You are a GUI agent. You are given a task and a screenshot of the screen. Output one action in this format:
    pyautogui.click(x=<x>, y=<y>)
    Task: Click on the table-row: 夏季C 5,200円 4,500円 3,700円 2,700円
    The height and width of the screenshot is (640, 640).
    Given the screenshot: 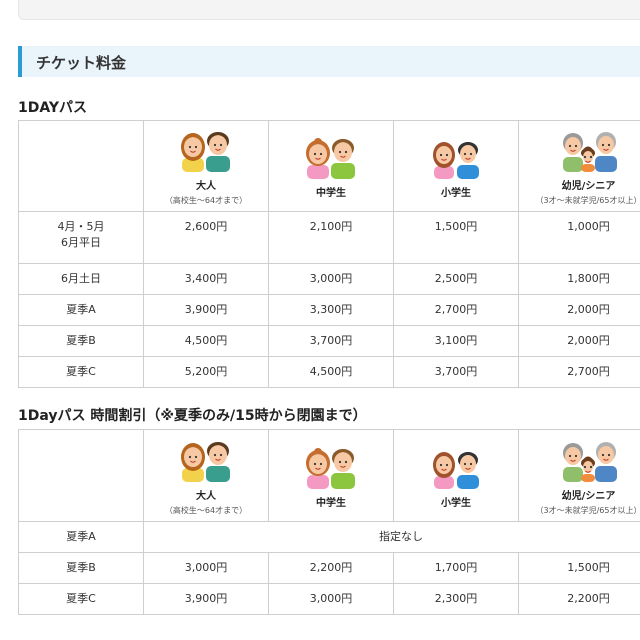 What is the action you would take?
    pyautogui.click(x=329, y=372)
    